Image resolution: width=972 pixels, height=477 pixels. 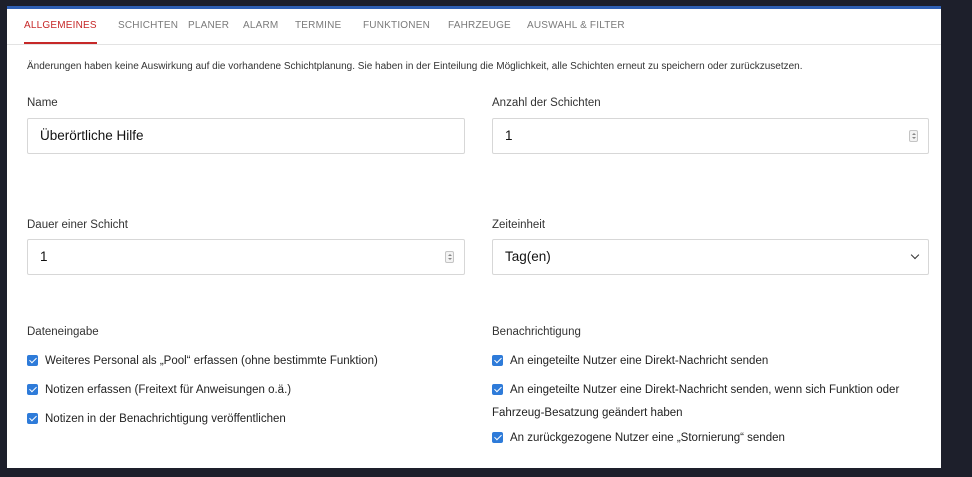 I want to click on shift-duration-label: Dauer einer Schicht, so click(x=77, y=225).